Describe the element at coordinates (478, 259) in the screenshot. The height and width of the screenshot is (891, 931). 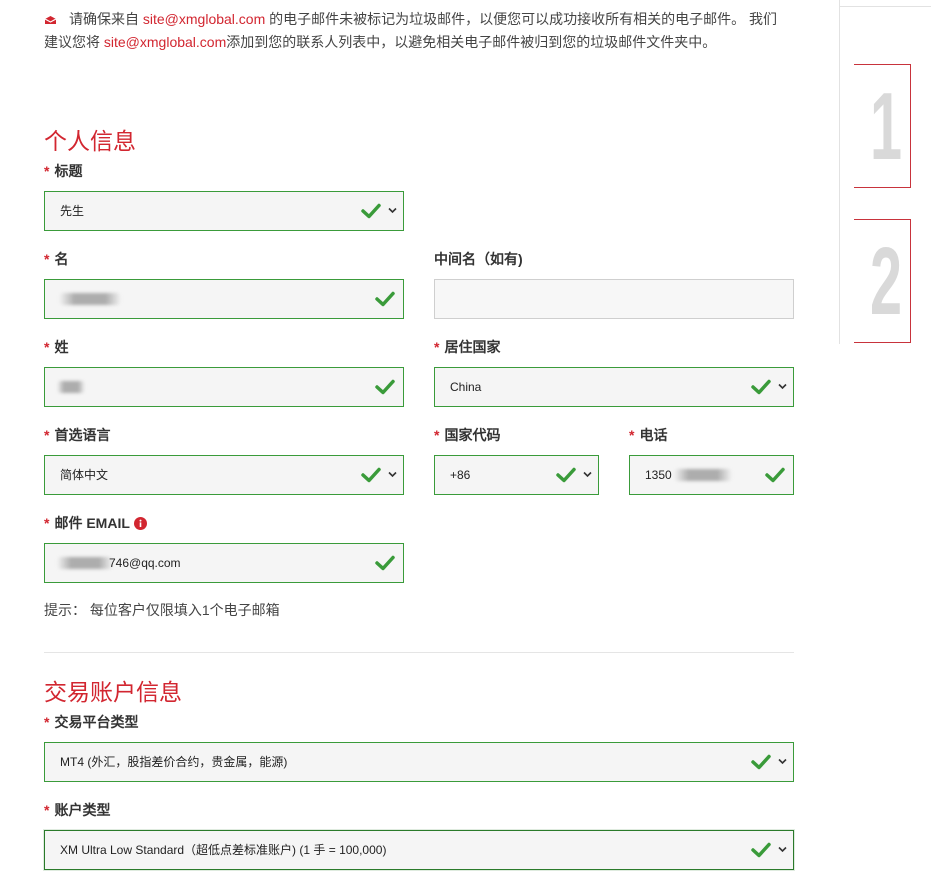
I see `middle-name-label: 中间名（如有)` at that location.